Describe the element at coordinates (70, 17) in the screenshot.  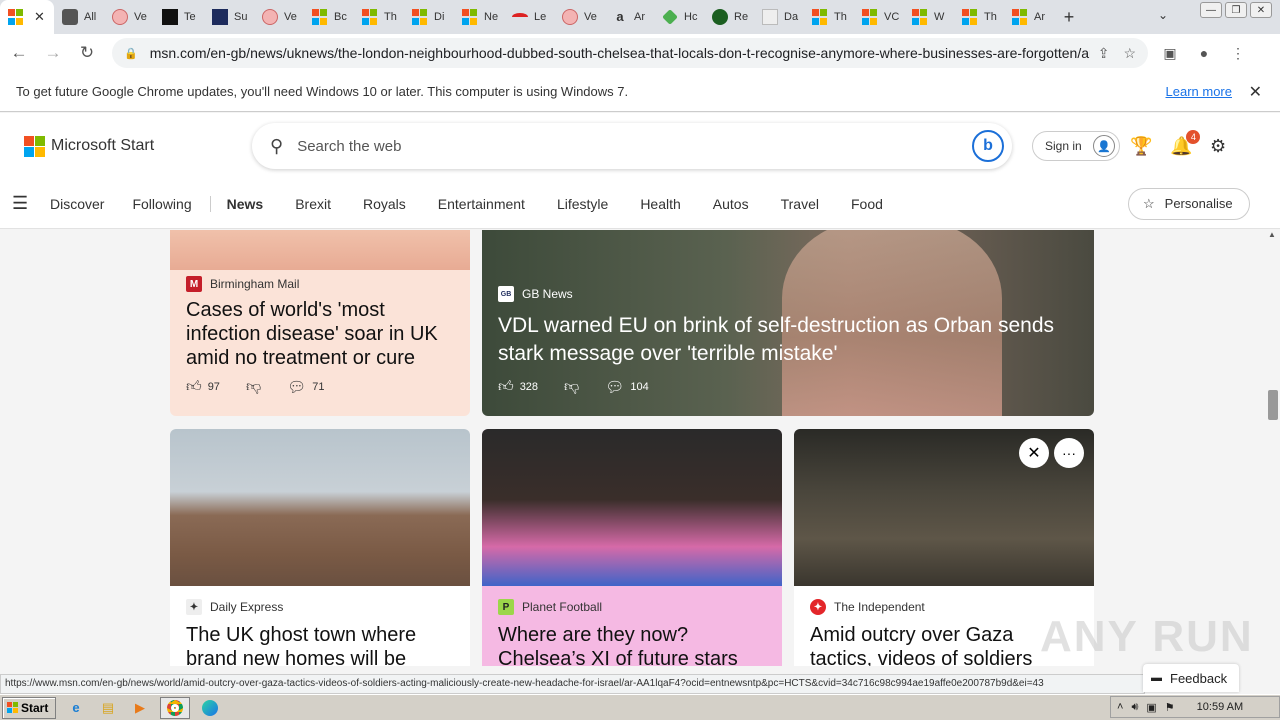
I see `pen-icon` at that location.